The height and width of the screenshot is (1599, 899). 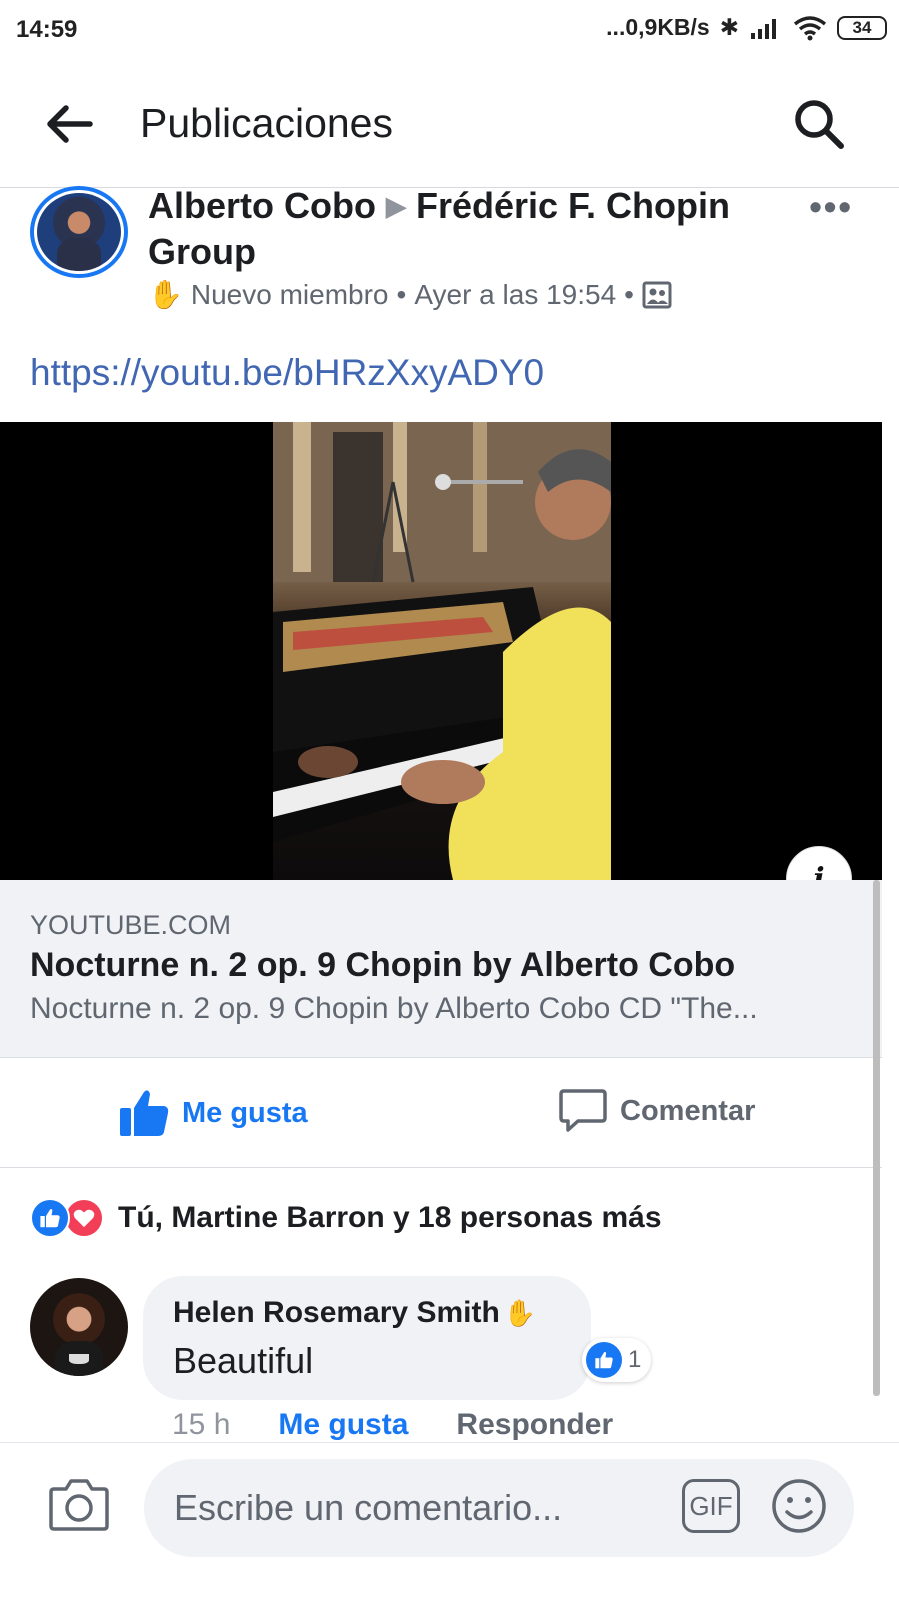 What do you see at coordinates (144, 1113) in the screenshot?
I see `thumbs-up-icon` at bounding box center [144, 1113].